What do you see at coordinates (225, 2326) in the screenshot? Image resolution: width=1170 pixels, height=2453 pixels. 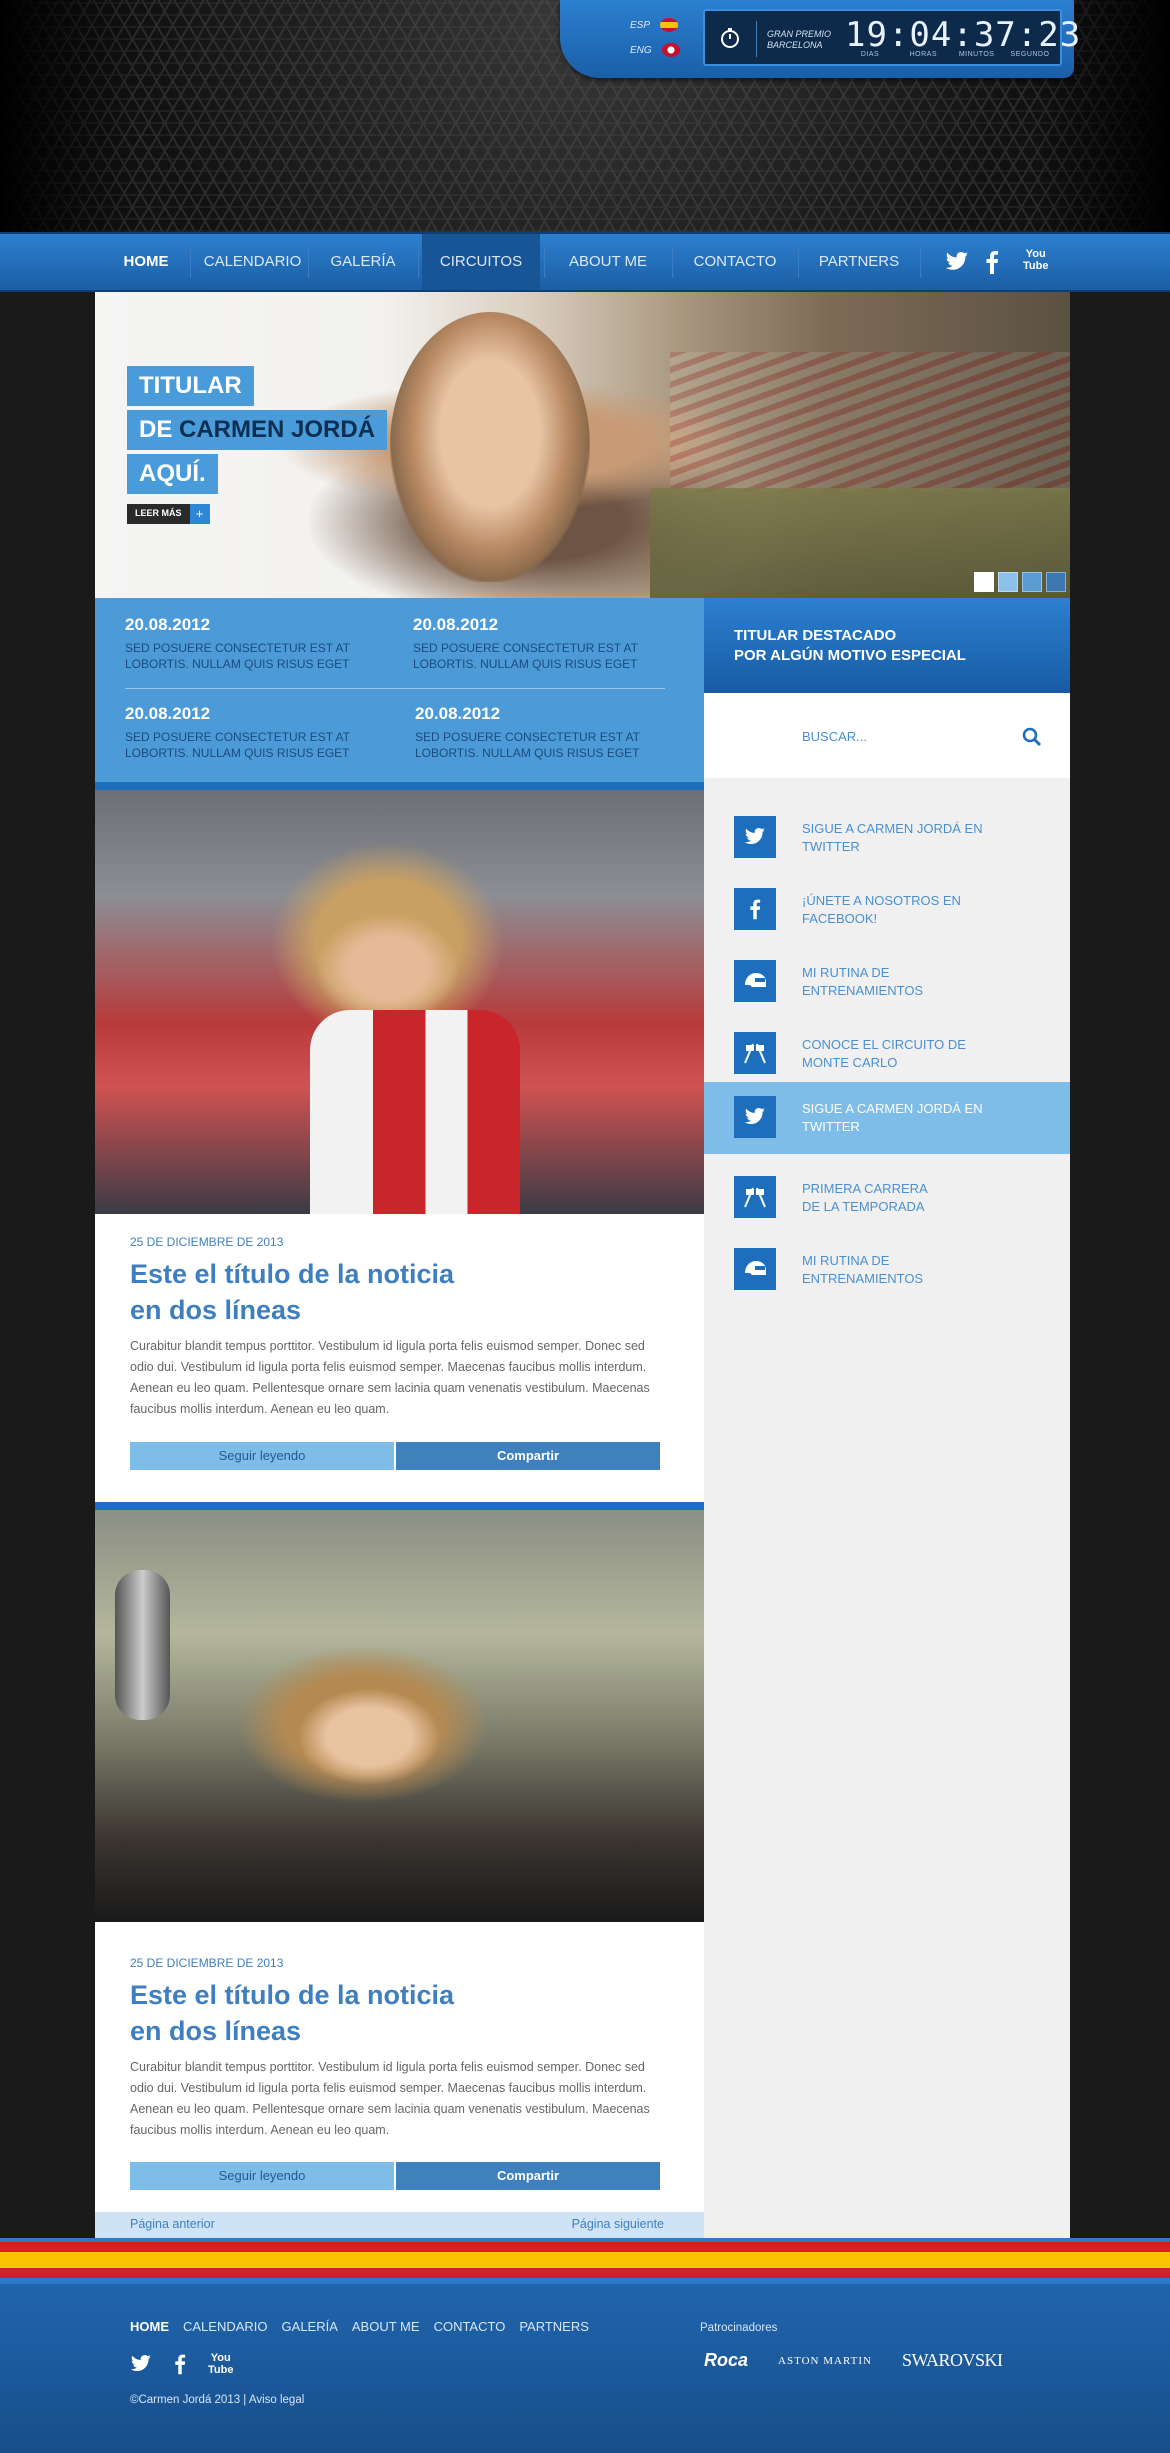 I see `footer-nav-calendario: CALENDARIO` at bounding box center [225, 2326].